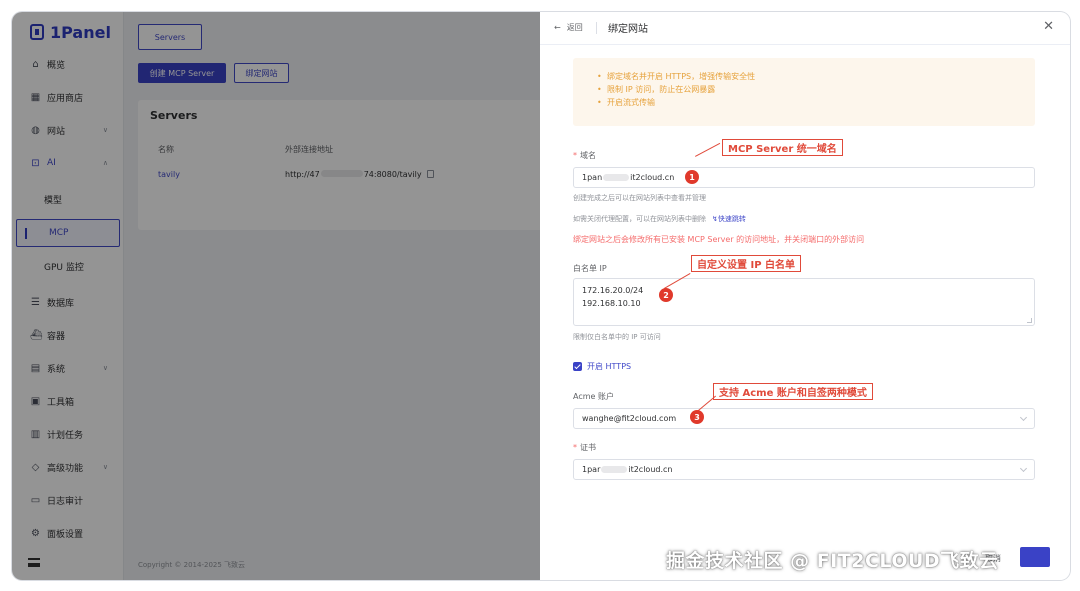 This screenshot has width=1080, height=591. Describe the element at coordinates (659, 219) in the screenshot. I see `proxy-hint: 如需关闭代理配置，可以在网站列表中删除 ↯快速跳转` at that location.